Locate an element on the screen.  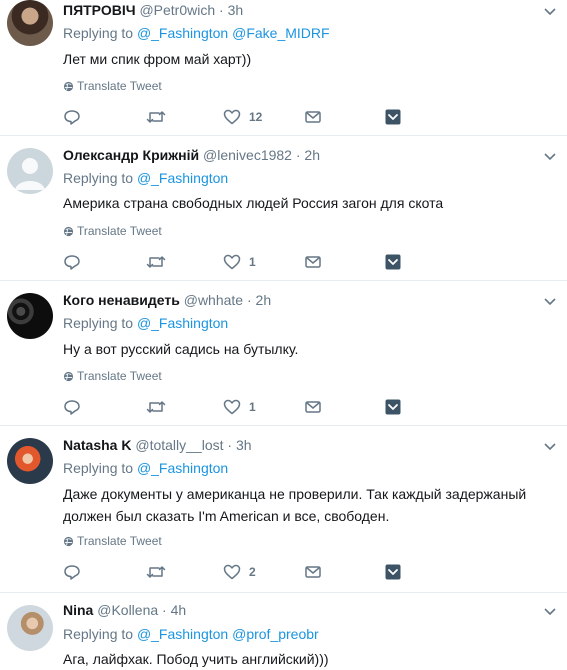
author-handle: @lenivec1982 is located at coordinates (247, 155).